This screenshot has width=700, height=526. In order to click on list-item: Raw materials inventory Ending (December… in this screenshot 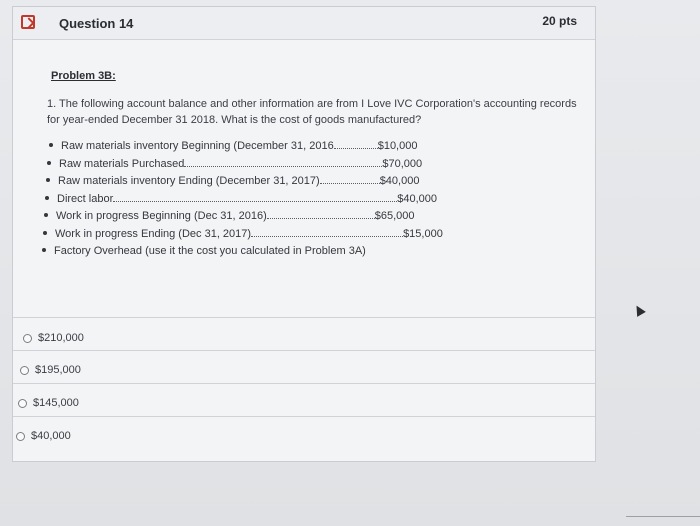, I will do `click(246, 182)`.